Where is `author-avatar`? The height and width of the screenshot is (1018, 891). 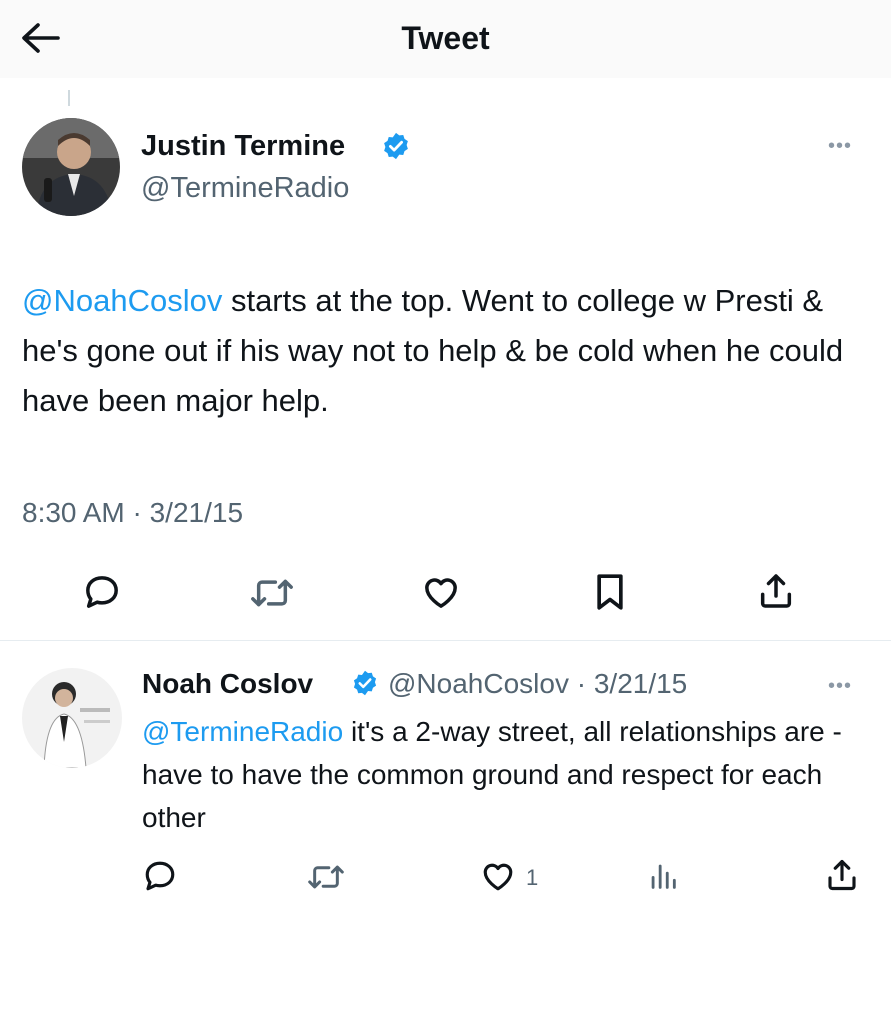
author-avatar is located at coordinates (71, 167).